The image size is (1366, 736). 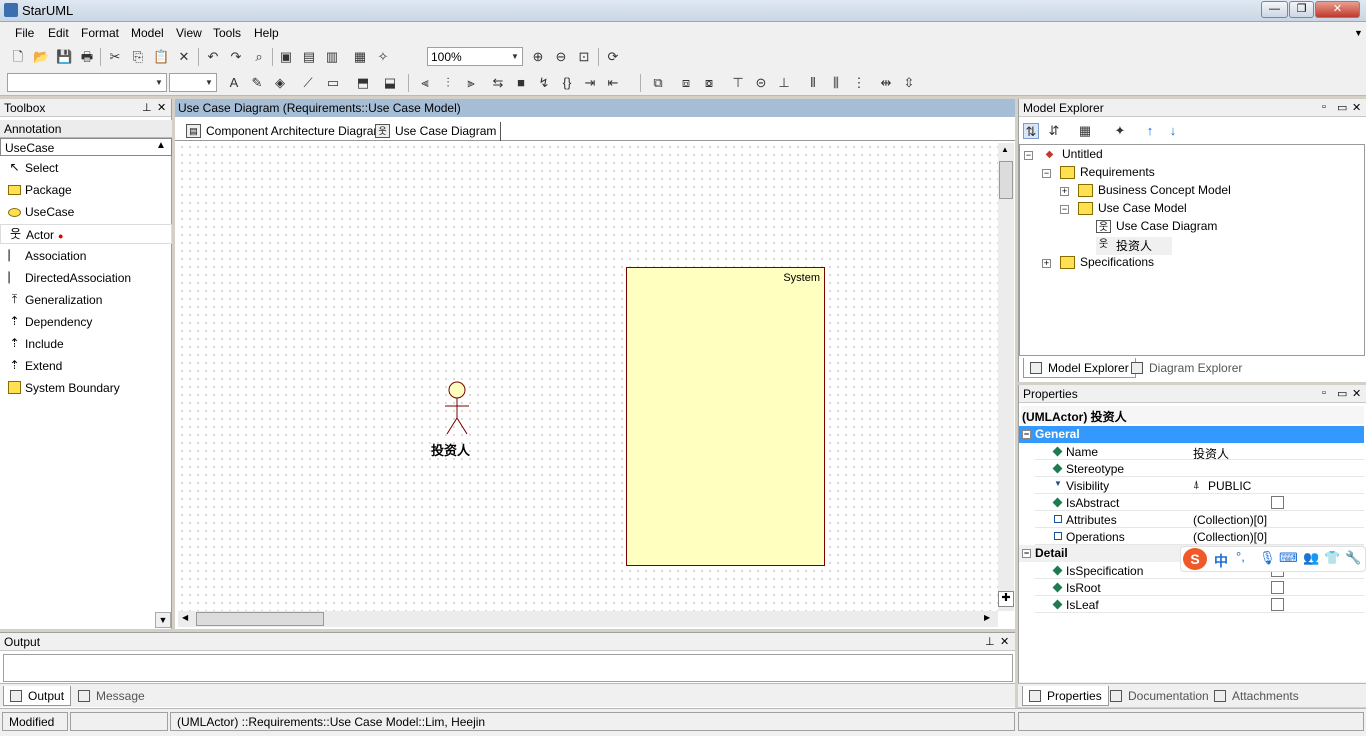 I want to click on punctuation-icon: °,, so click(x=1240, y=556).